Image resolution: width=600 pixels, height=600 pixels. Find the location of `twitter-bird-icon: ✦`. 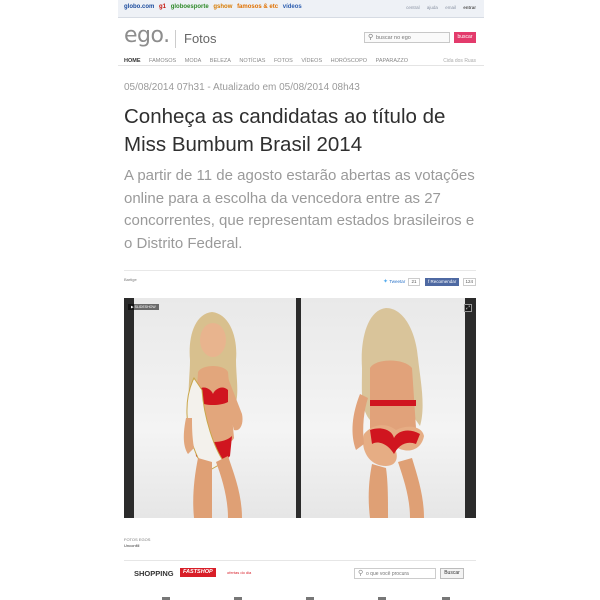

twitter-bird-icon: ✦ is located at coordinates (386, 282).